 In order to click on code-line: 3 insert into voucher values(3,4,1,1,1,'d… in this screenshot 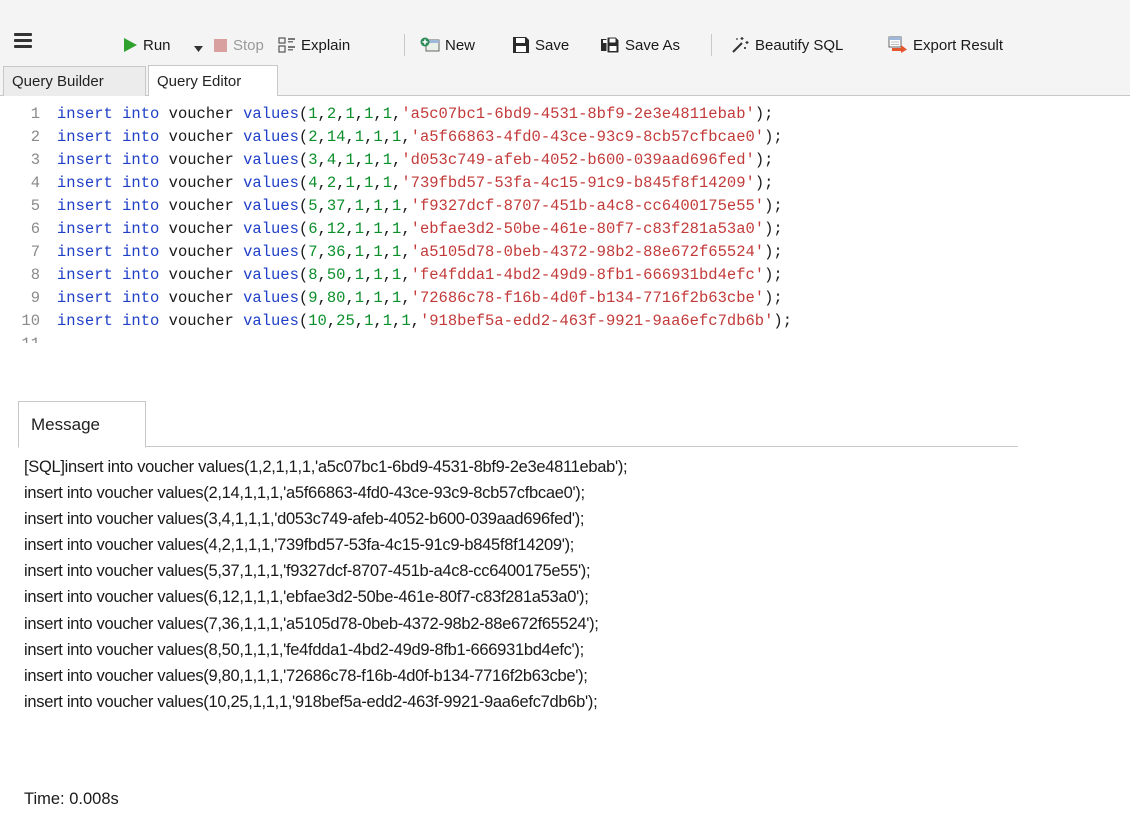, I will do `click(387, 160)`.